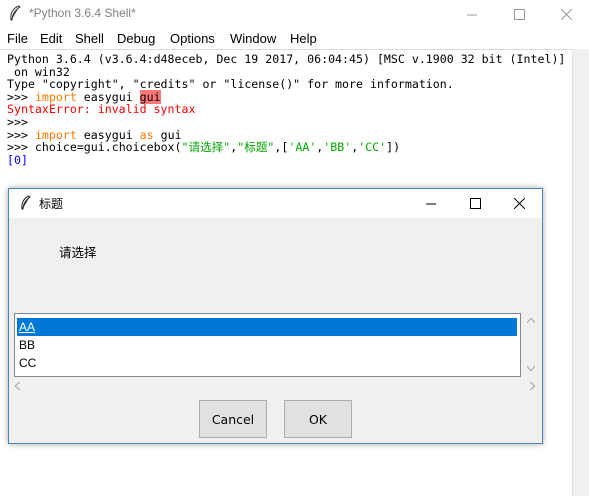 The height and width of the screenshot is (497, 589). Describe the element at coordinates (294, 14) in the screenshot. I see `window-titlebar: *Python 3.6.4 Shell*` at that location.